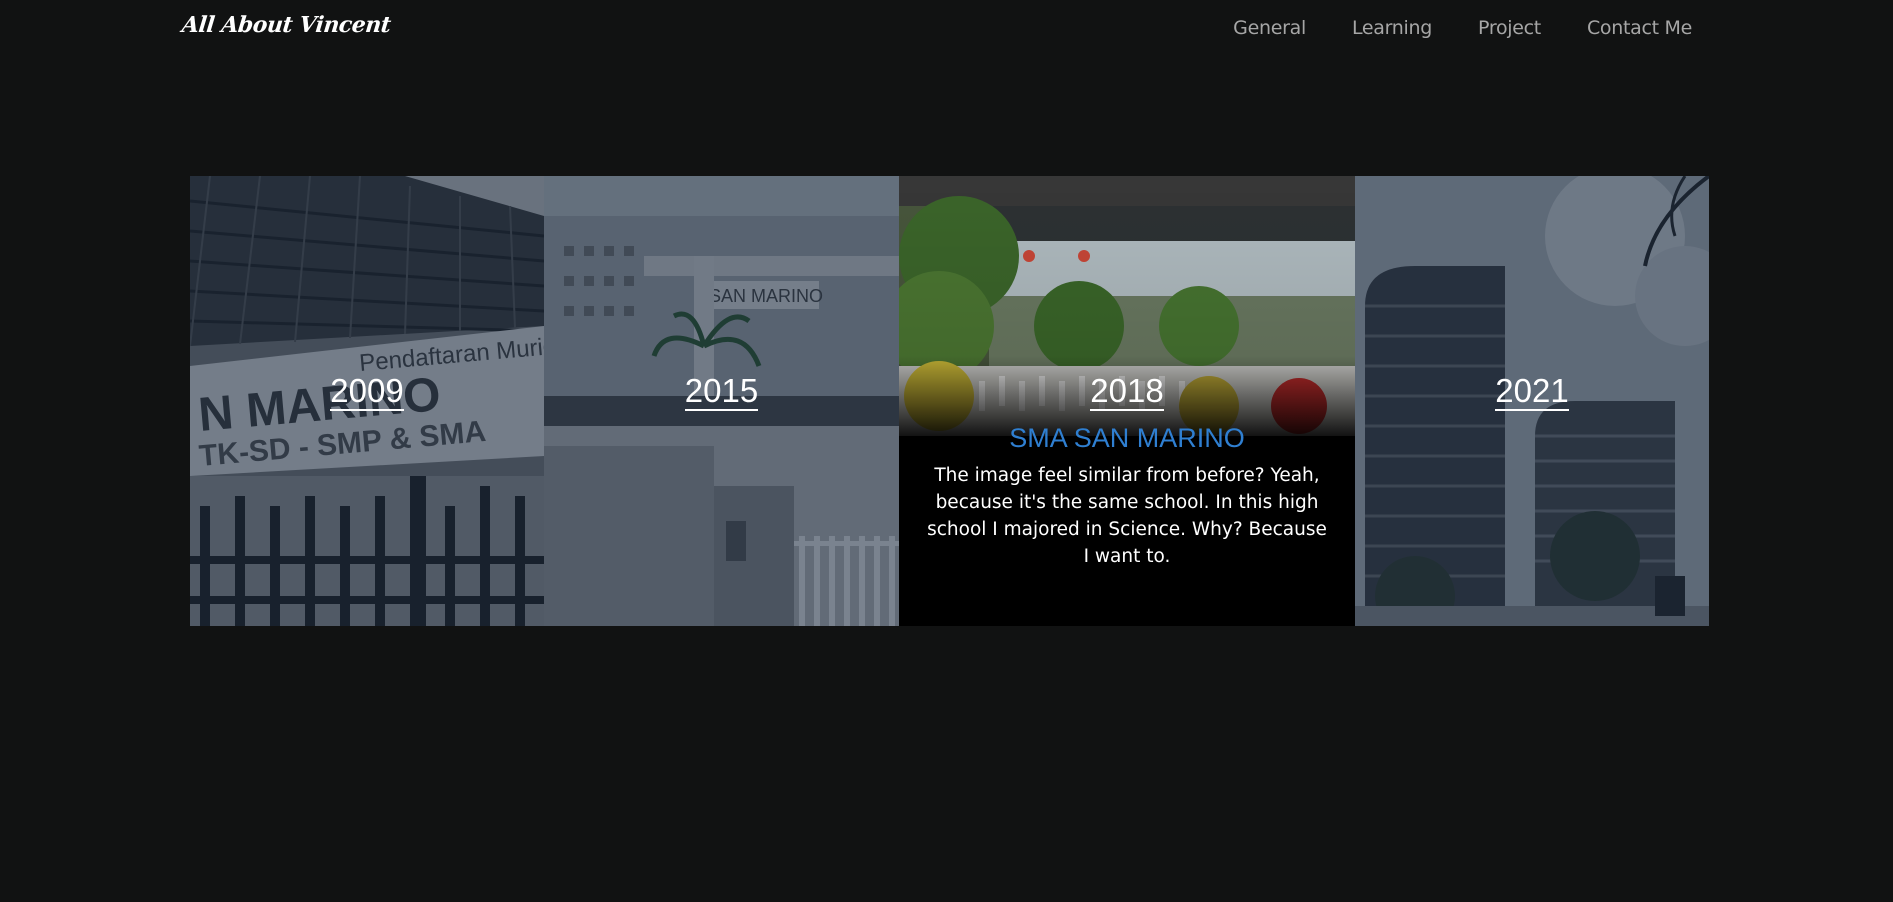  I want to click on nav-links: General Learning Project Contact Me, so click(1462, 28).